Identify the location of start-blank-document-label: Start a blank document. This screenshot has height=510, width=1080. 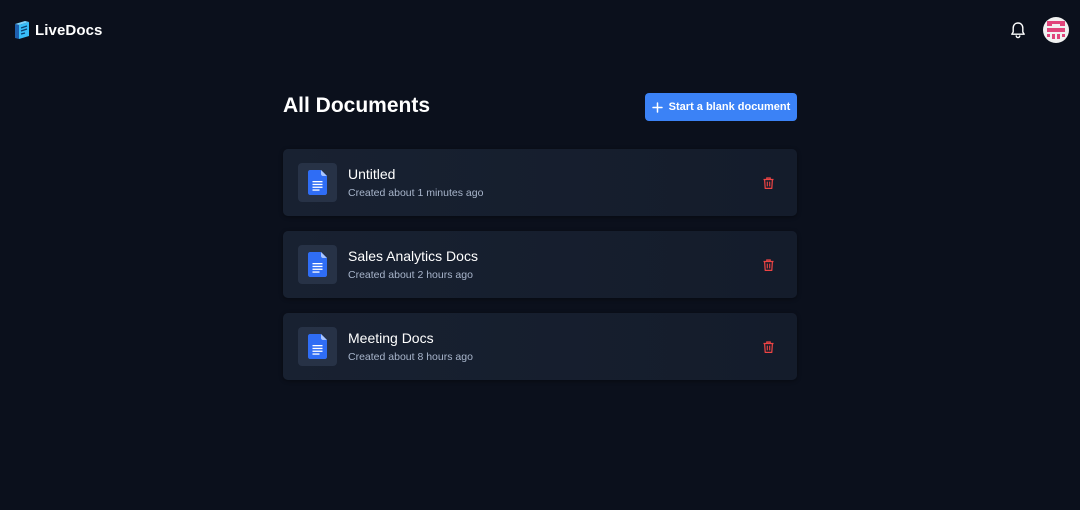
(729, 107).